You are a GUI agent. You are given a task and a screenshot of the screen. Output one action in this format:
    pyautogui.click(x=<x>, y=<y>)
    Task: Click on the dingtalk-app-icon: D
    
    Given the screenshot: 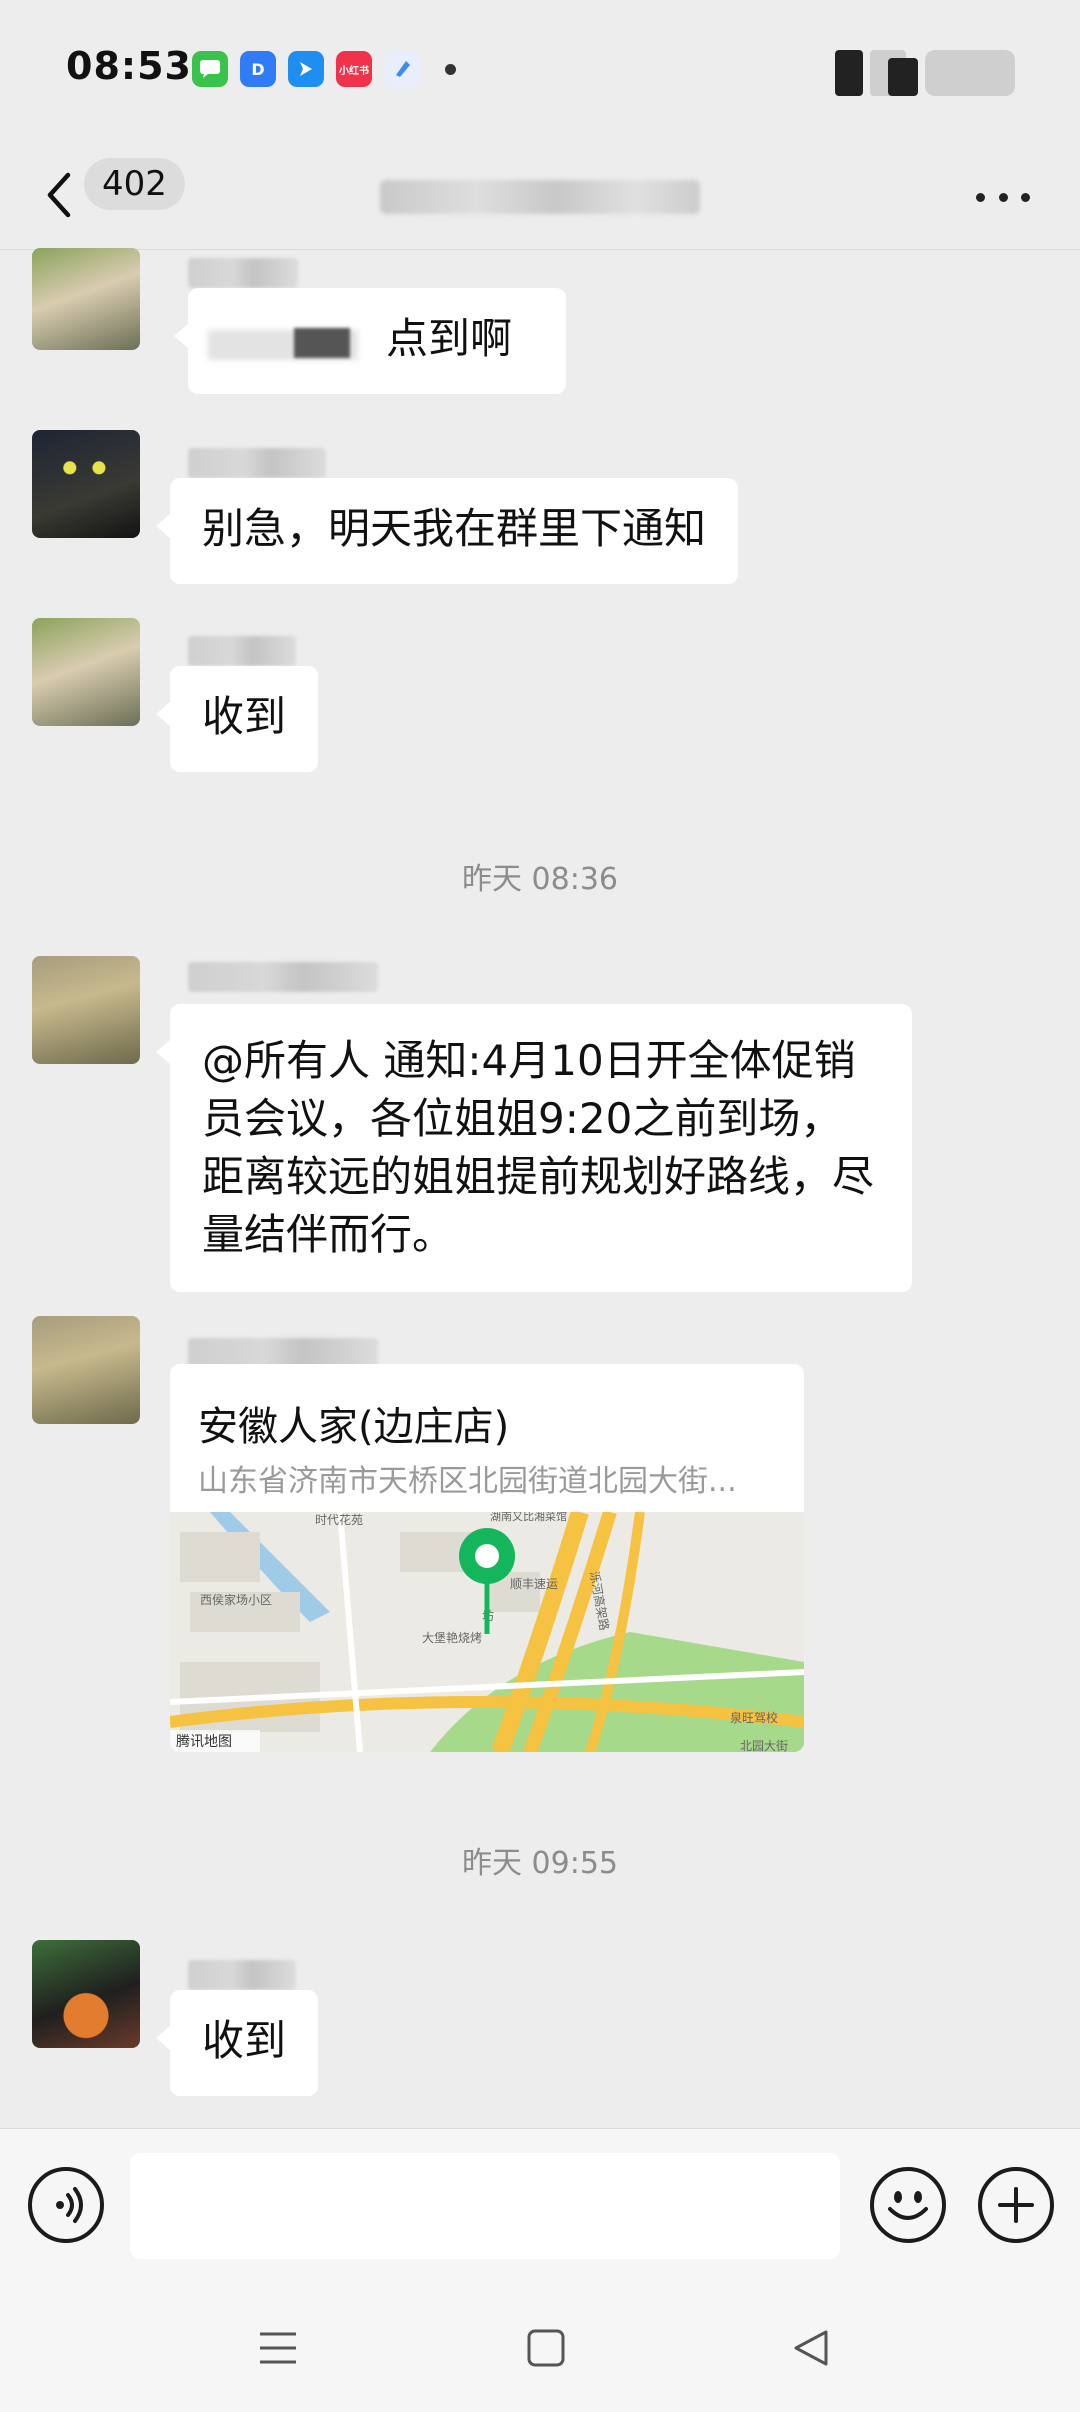 What is the action you would take?
    pyautogui.click(x=258, y=69)
    